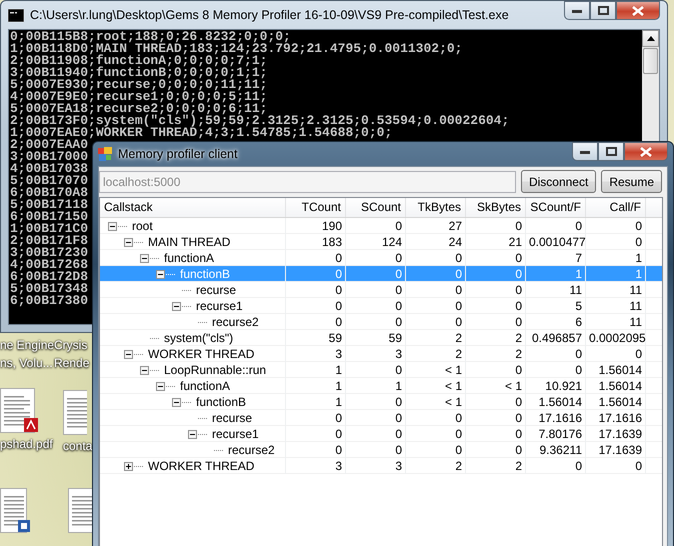 Image resolution: width=674 pixels, height=546 pixels. I want to click on tree-row: MAIN THREAD 183 124 24 21 0.0010477 0, so click(381, 242).